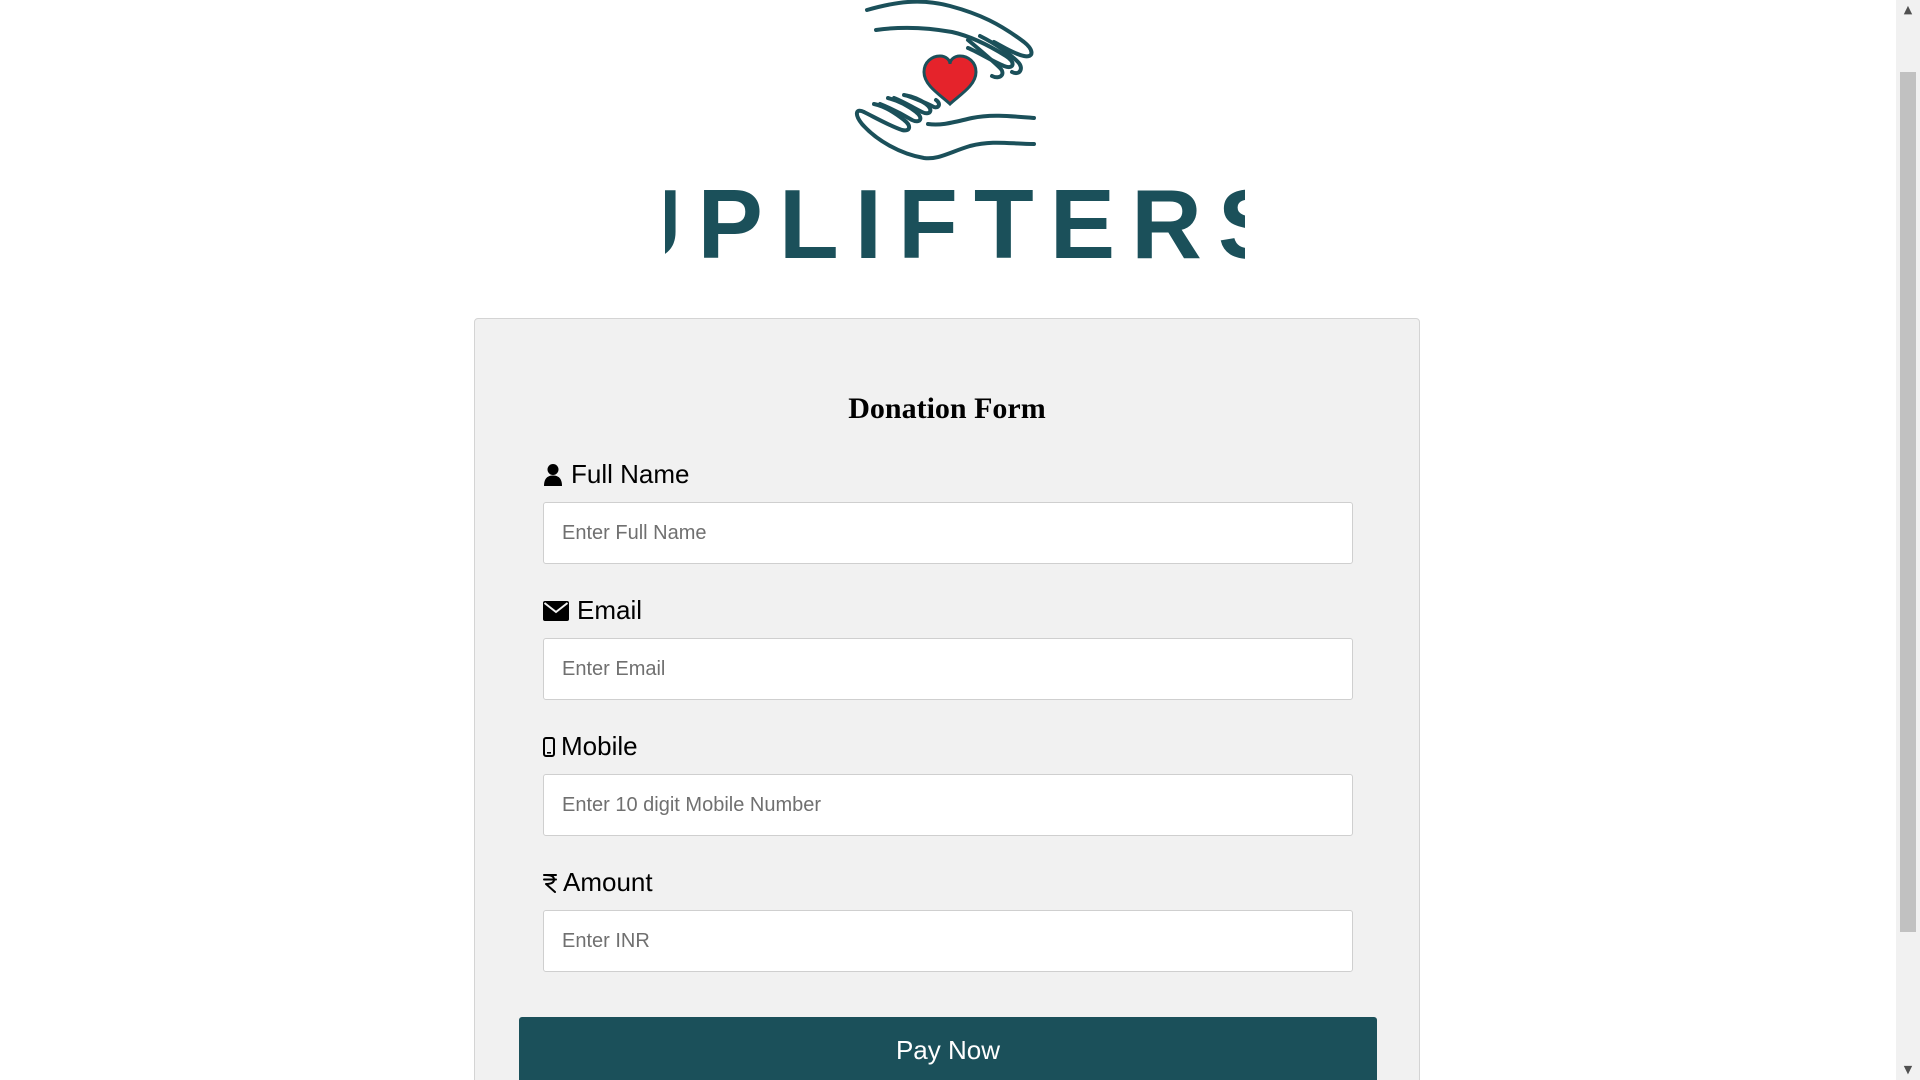 The image size is (1920, 1080). I want to click on logo-wordmark: UPLIFTERS, so click(955, 223).